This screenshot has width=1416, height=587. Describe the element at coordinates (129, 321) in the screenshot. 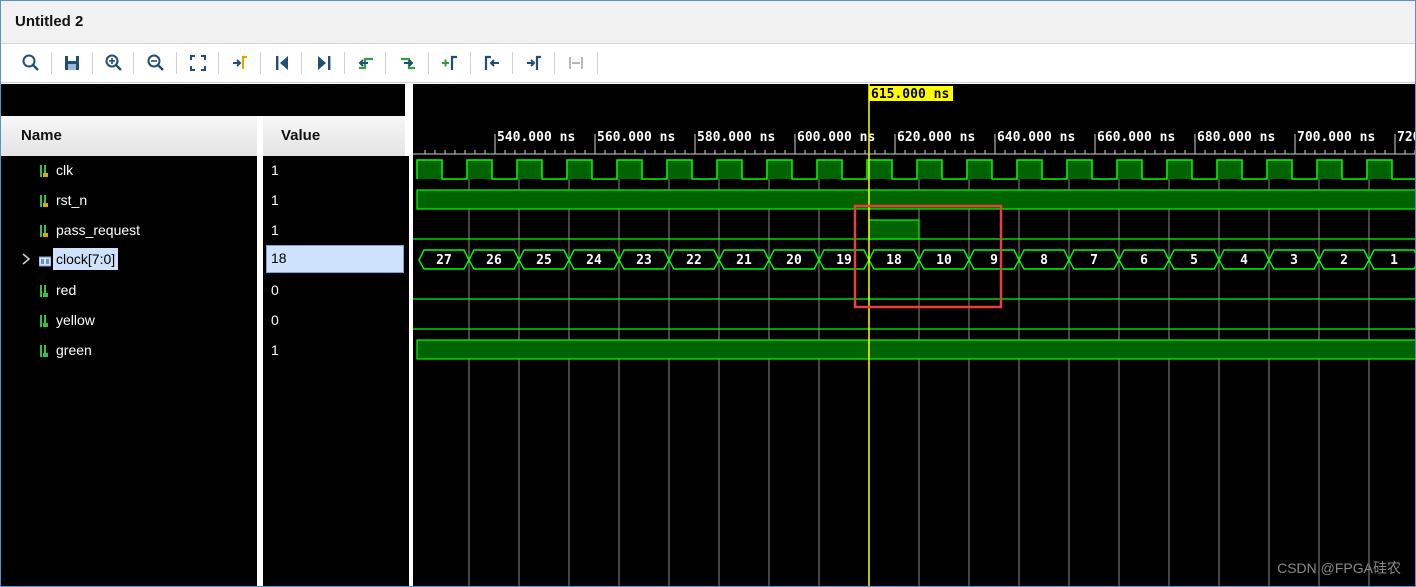

I see `signal-row-yellow: yellow` at that location.